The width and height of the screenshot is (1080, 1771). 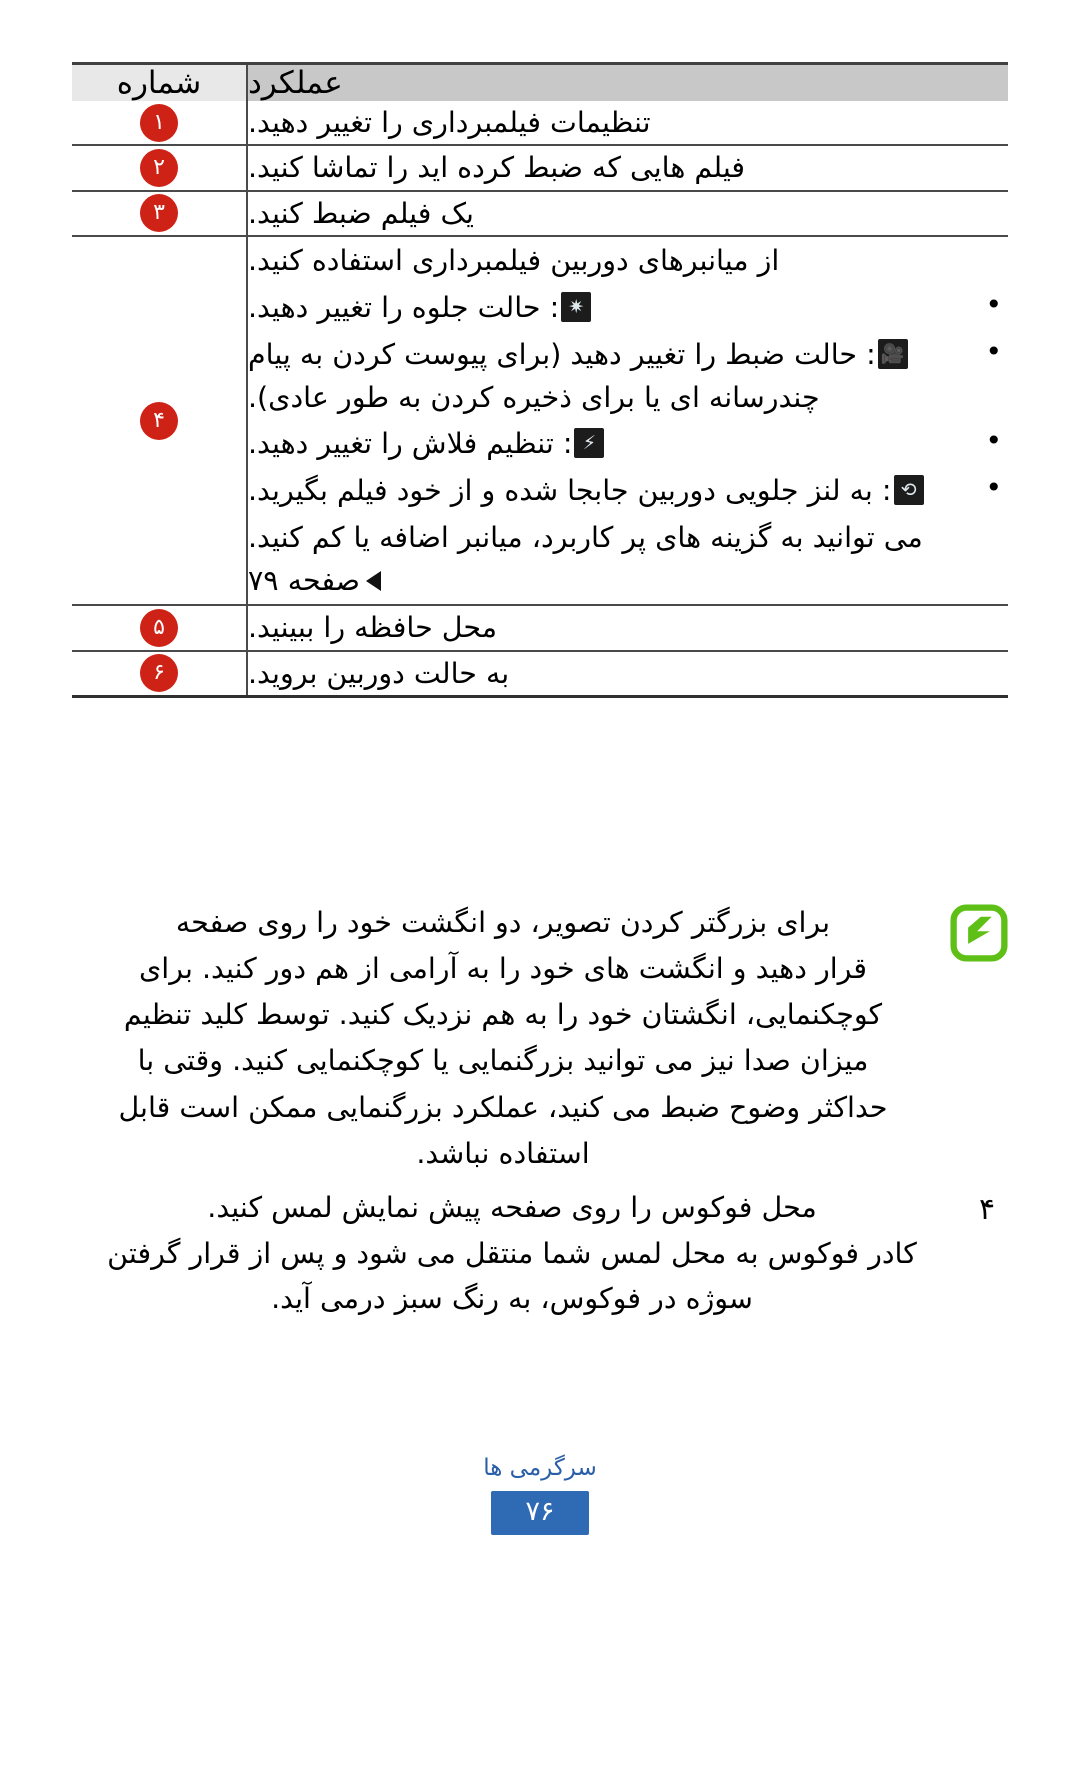 I want to click on note-pencil-icon, so click(x=979, y=933).